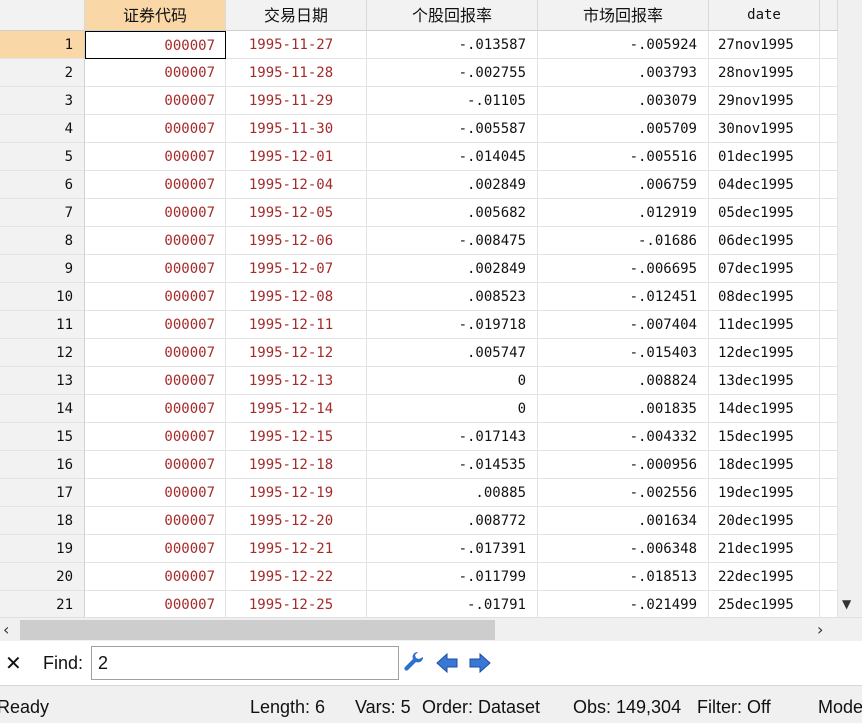  Describe the element at coordinates (296, 409) in the screenshot. I see `cell-trade-date: 1995-12-14` at that location.